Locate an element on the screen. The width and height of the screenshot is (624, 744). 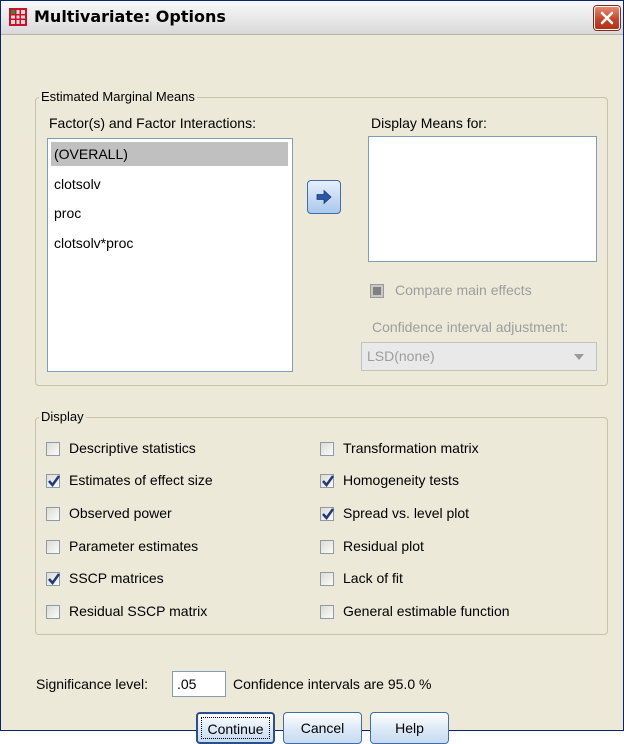
residual-sscp-matrix-checkbox is located at coordinates (53, 612).